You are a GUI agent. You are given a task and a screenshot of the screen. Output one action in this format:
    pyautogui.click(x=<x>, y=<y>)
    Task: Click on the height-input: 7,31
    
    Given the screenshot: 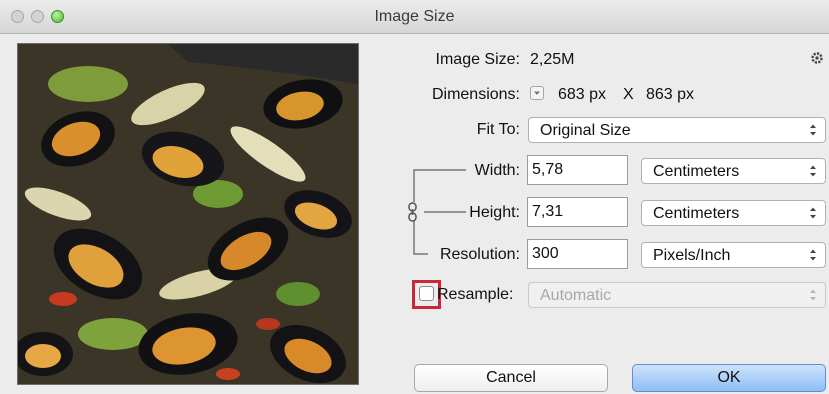 What is the action you would take?
    pyautogui.click(x=577, y=212)
    